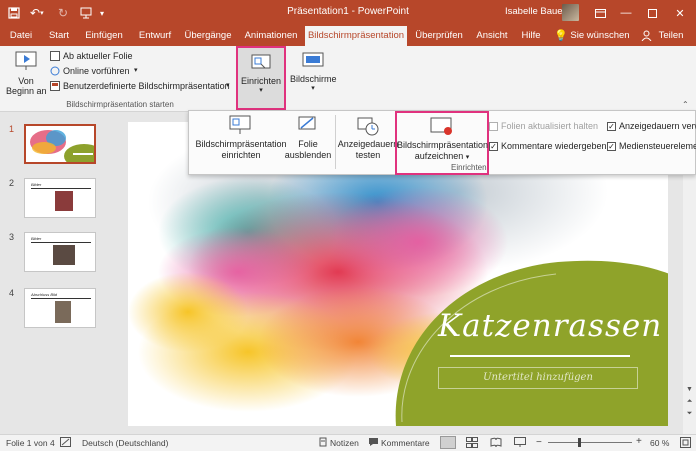  Describe the element at coordinates (125, 443) in the screenshot. I see `language-indicator: Deutsch (Deutschland)` at that location.